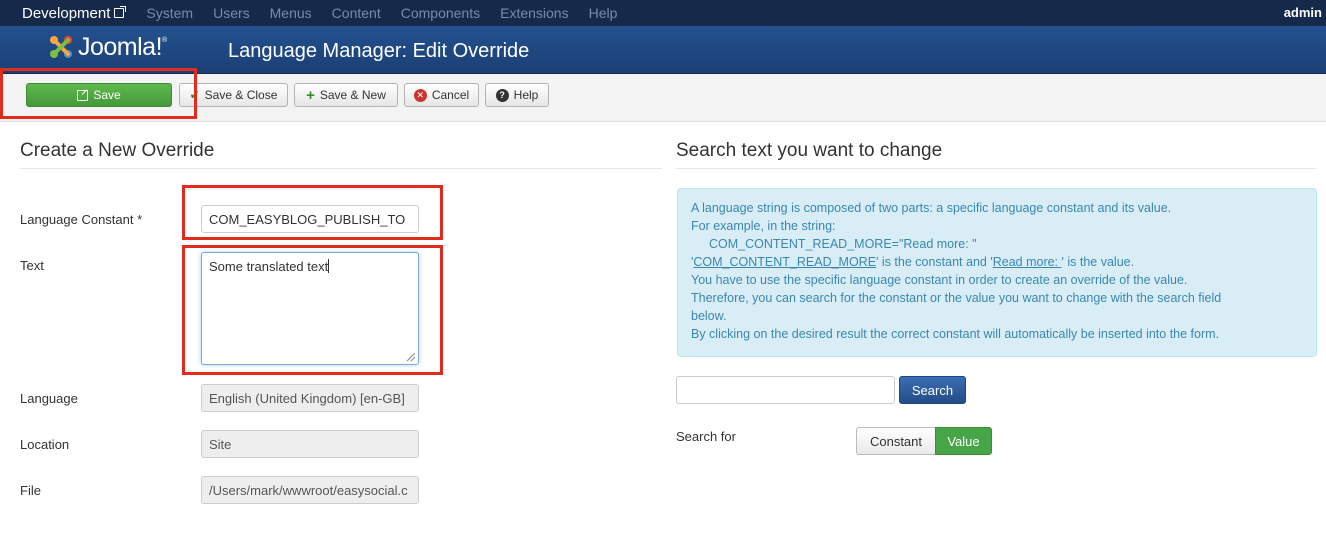 This screenshot has height=538, width=1326. I want to click on site-link: Development, so click(74, 13).